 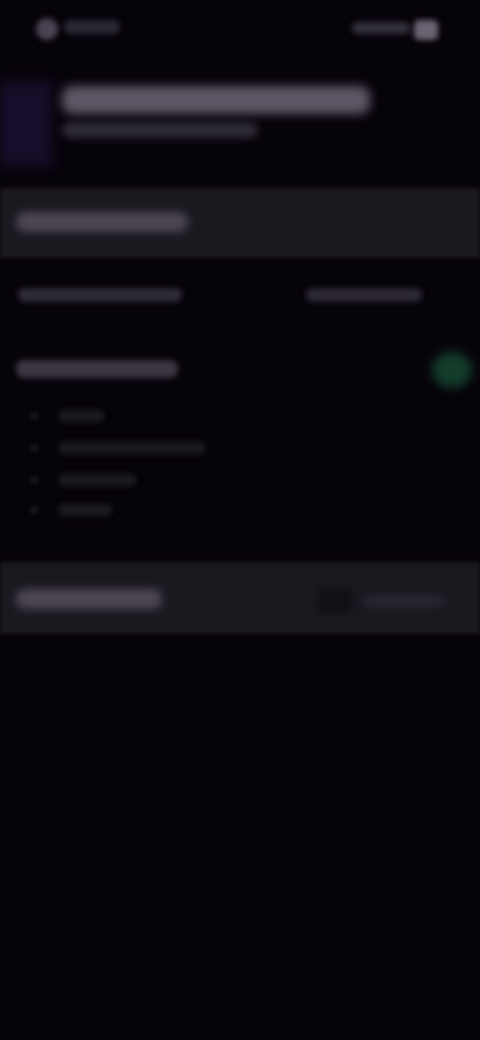 What do you see at coordinates (89, 599) in the screenshot?
I see `section-panel-bottom-label` at bounding box center [89, 599].